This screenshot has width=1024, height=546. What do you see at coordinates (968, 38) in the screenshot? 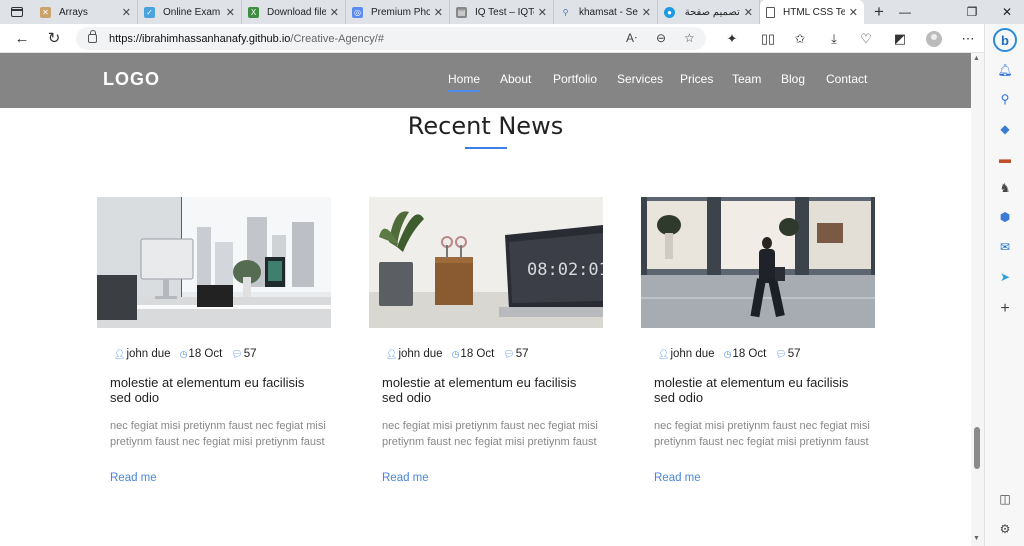
I see `more-menu-icon: ⋯` at bounding box center [968, 38].